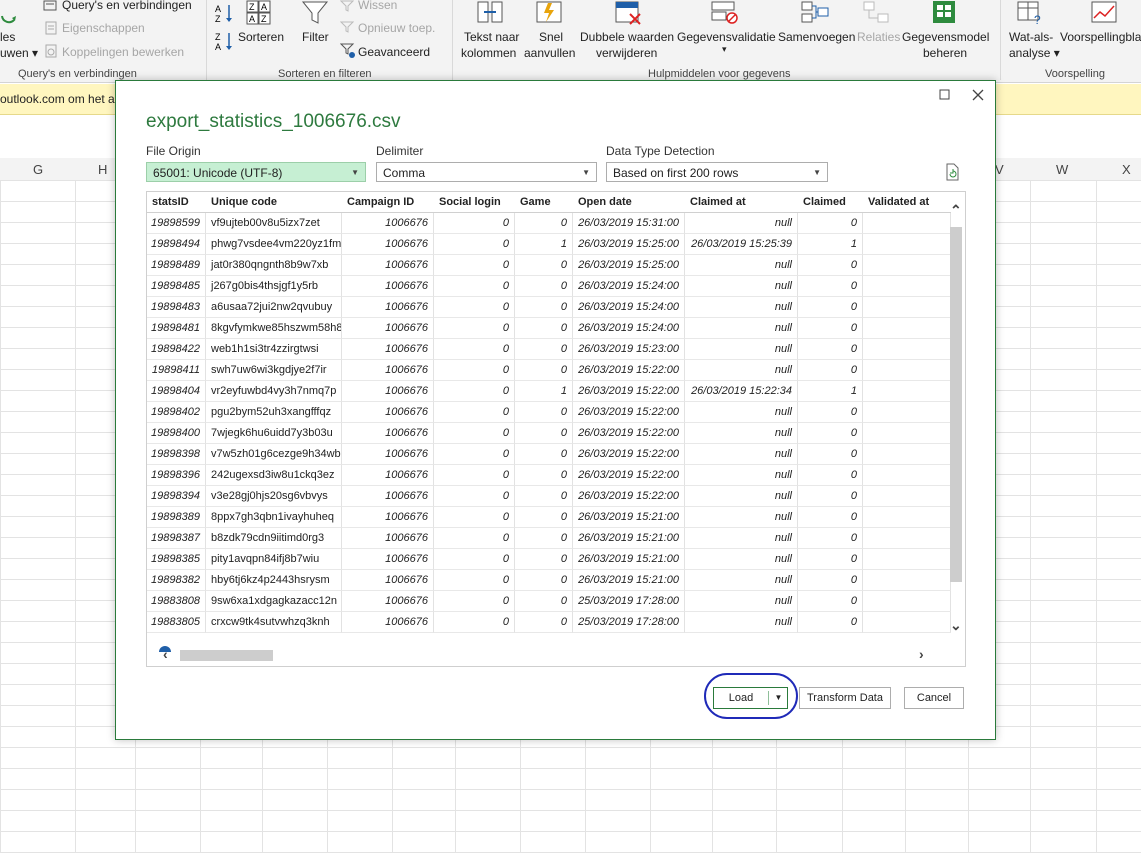  Describe the element at coordinates (218, 47) in the screenshot. I see `svg-text: A` at that location.